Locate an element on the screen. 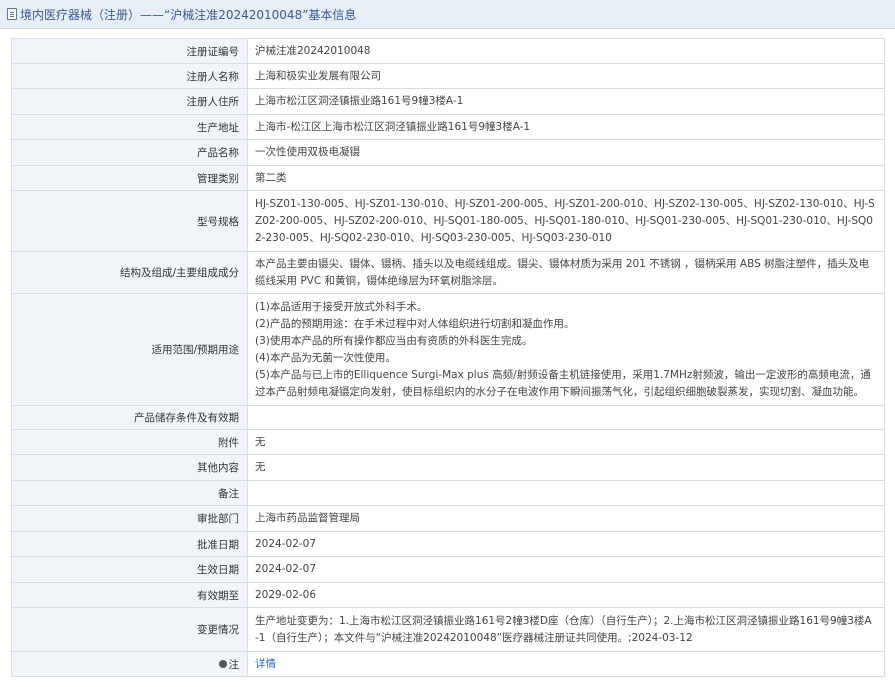 This screenshot has width=895, height=687. row-label: 批准日期 is located at coordinates (129, 544).